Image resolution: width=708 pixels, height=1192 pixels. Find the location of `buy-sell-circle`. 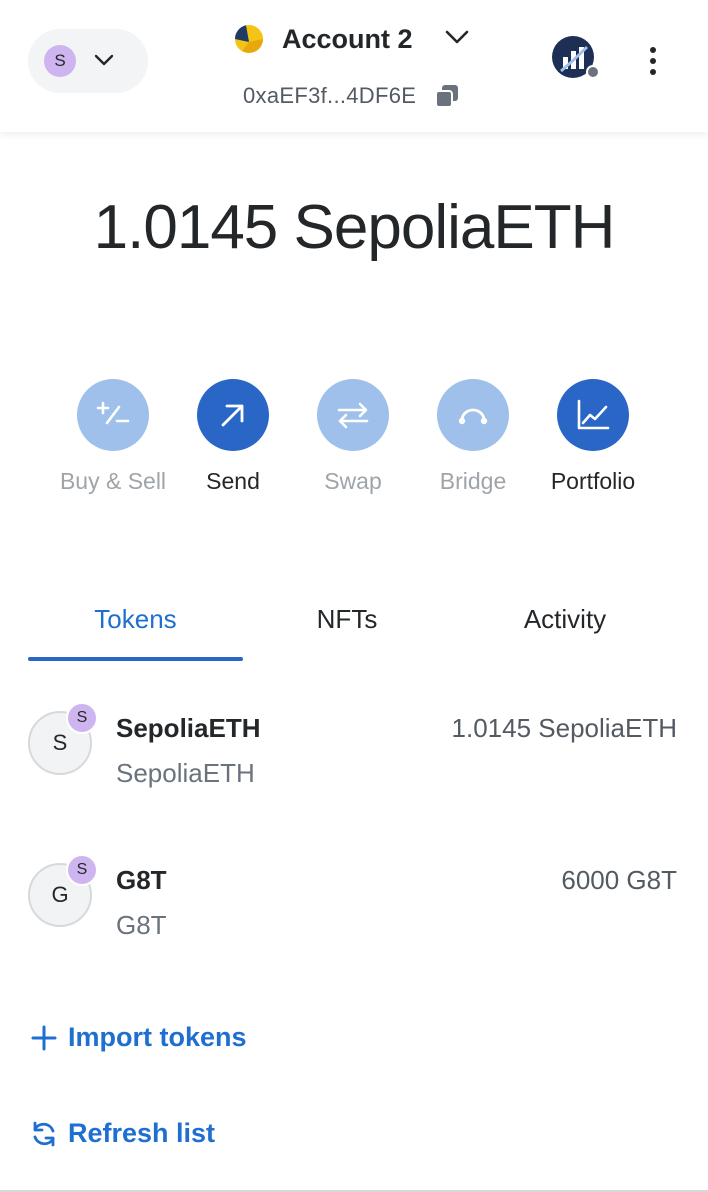

buy-sell-circle is located at coordinates (113, 415).